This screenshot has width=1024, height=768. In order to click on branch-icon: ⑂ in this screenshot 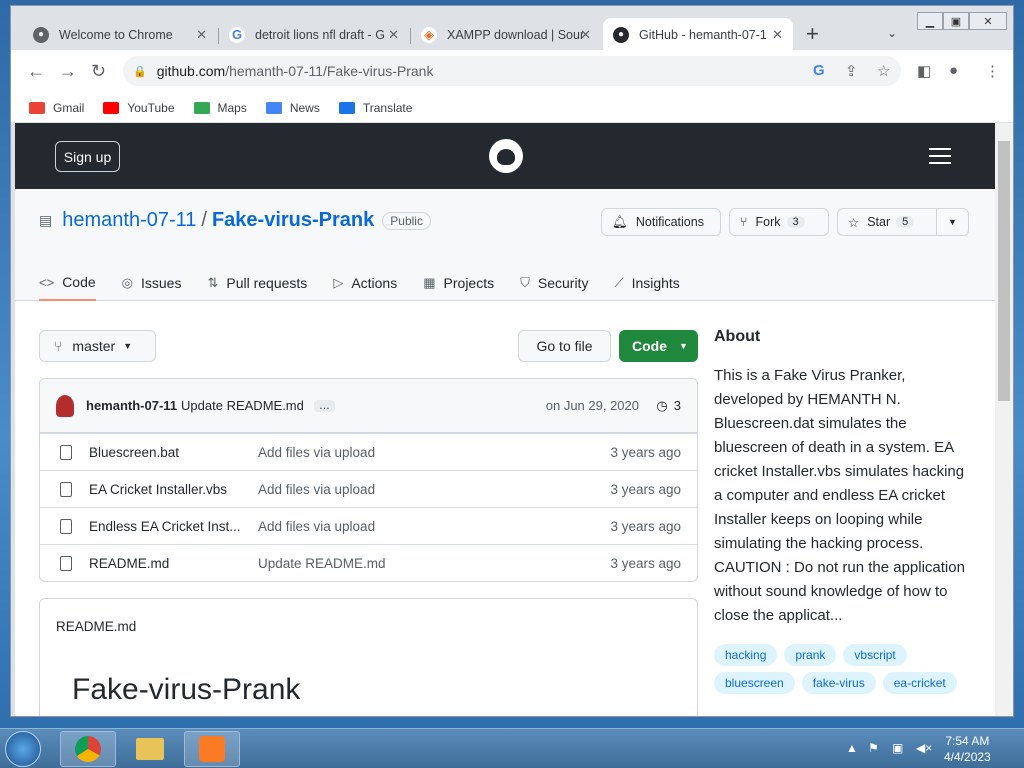, I will do `click(58, 346)`.